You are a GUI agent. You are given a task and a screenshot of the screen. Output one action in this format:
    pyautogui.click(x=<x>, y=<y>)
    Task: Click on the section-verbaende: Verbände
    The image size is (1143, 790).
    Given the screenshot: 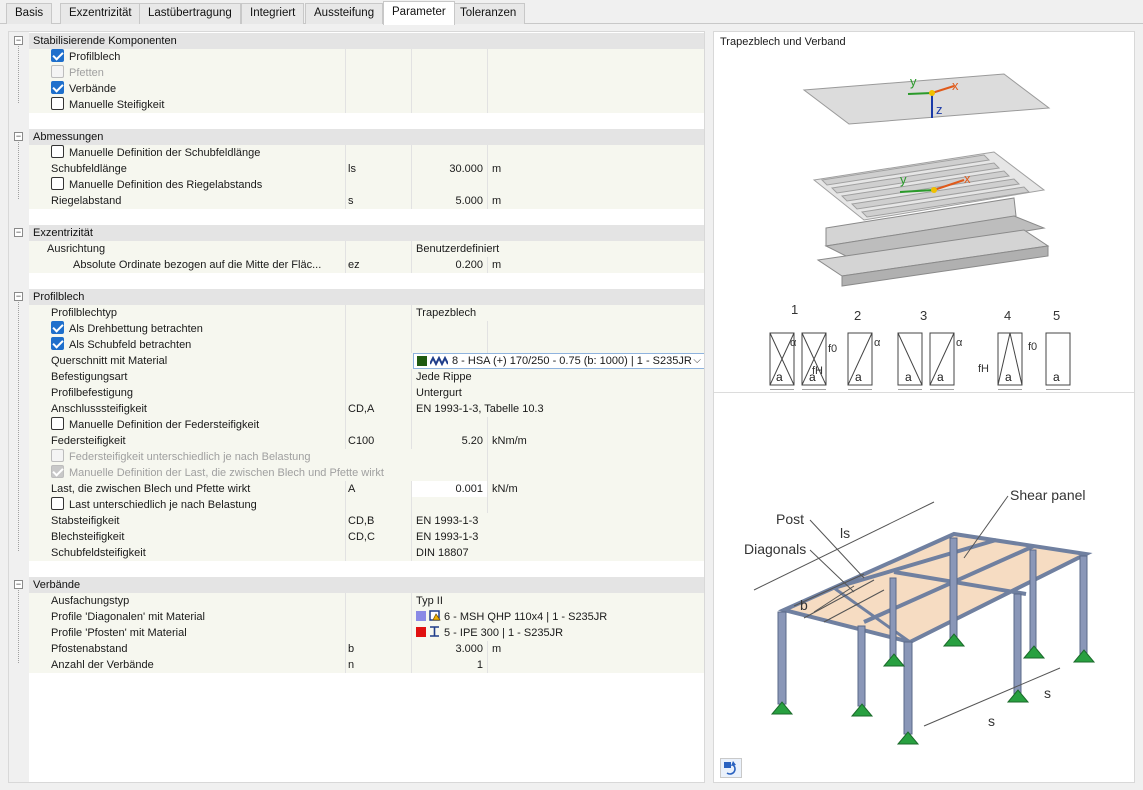 What is the action you would take?
    pyautogui.click(x=366, y=585)
    